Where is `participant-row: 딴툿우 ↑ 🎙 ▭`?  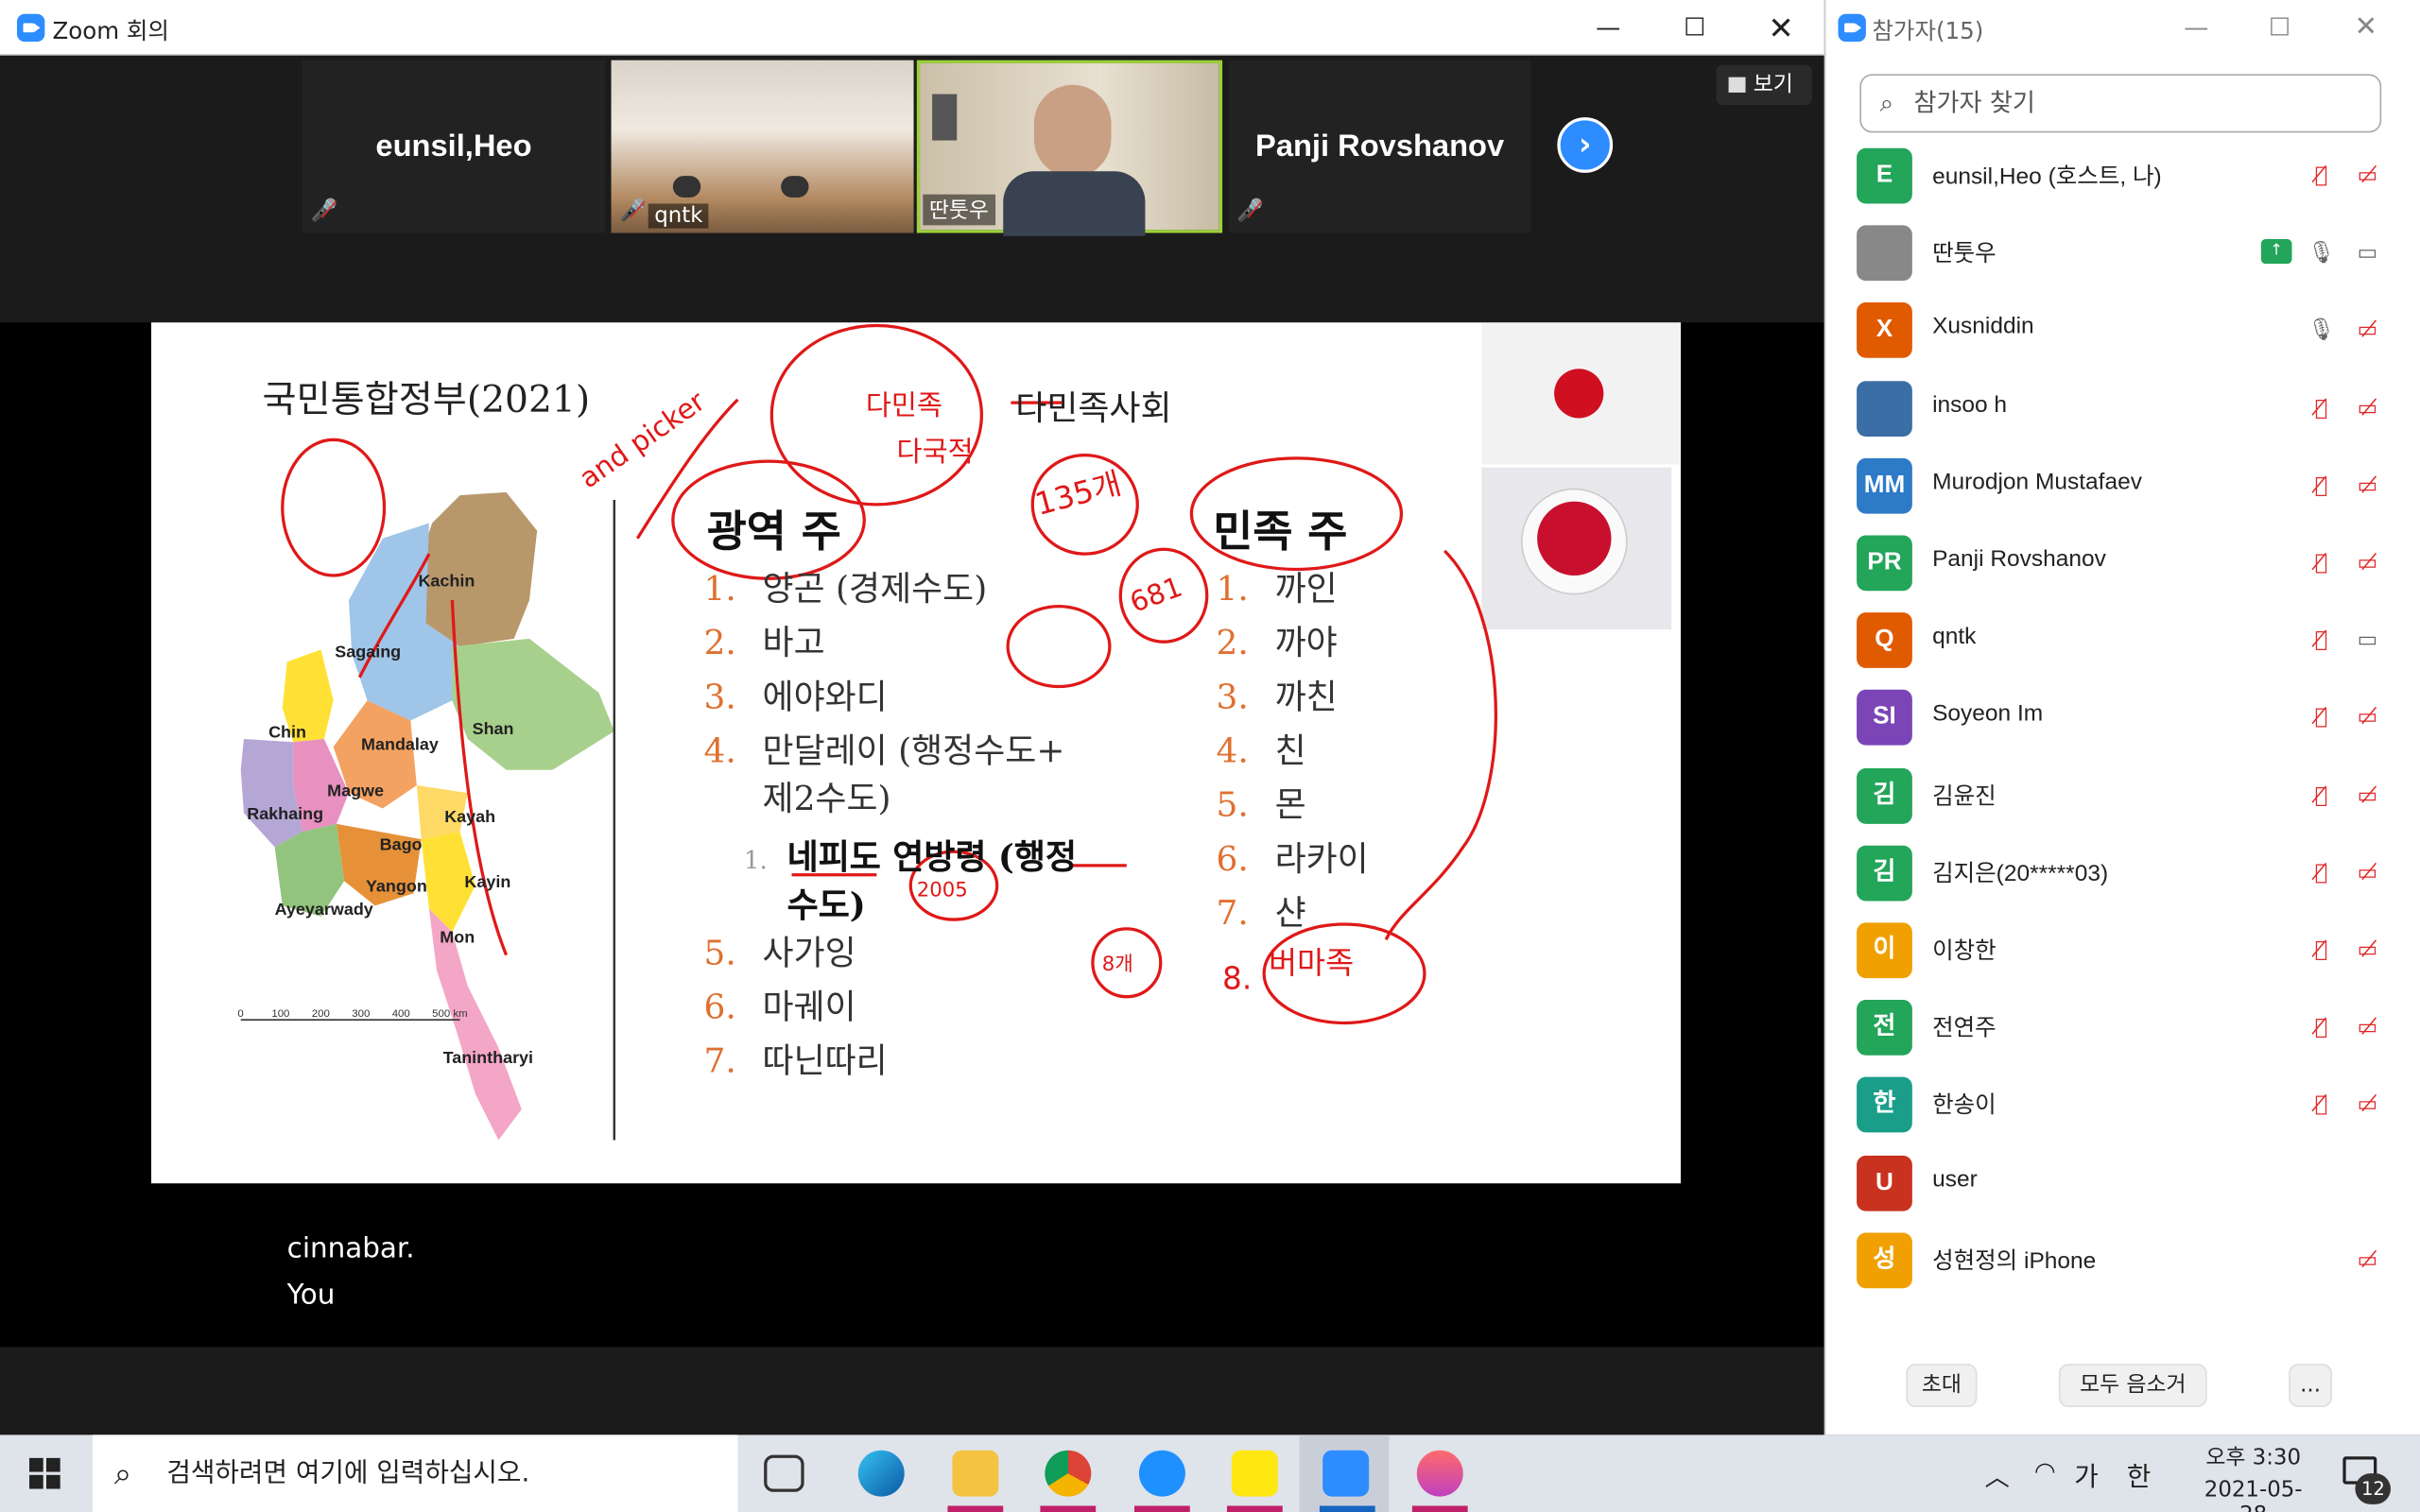 participant-row: 딴툿우 ↑ 🎙 ▭ is located at coordinates (2122, 253).